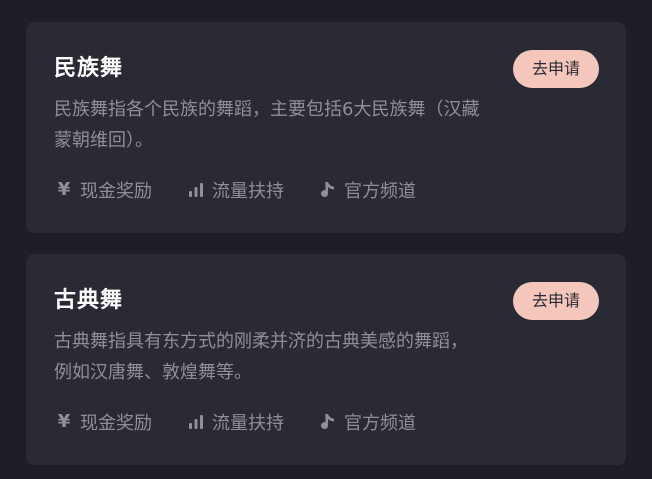 The image size is (652, 479). I want to click on card-title: 古典舞, so click(89, 300).